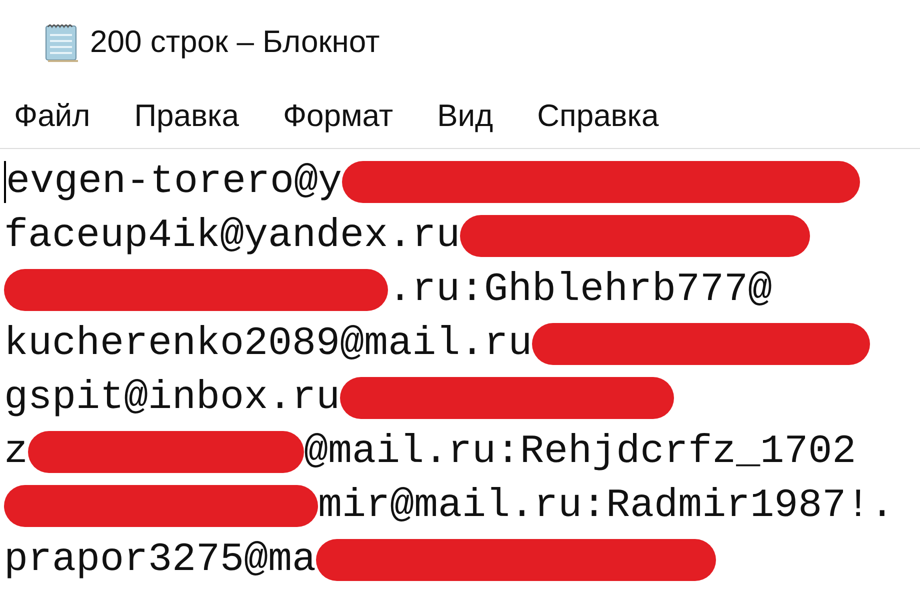 This screenshot has width=920, height=590. What do you see at coordinates (16, 452) in the screenshot?
I see `text-line: z` at bounding box center [16, 452].